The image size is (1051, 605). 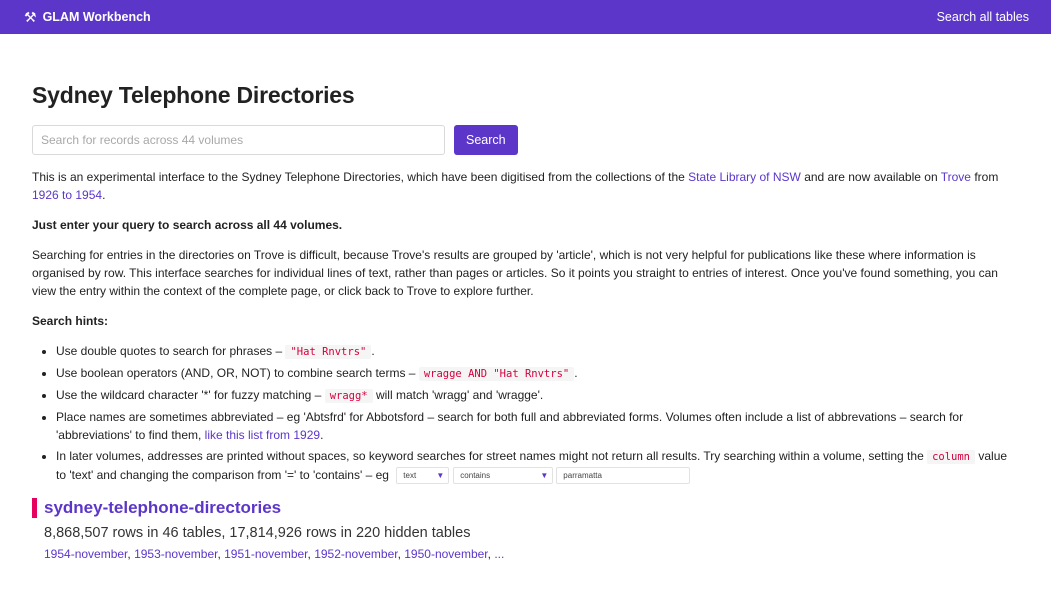 I want to click on top-navbar: ⚒ GLAM Workbench Search all tables, so click(x=525, y=17).